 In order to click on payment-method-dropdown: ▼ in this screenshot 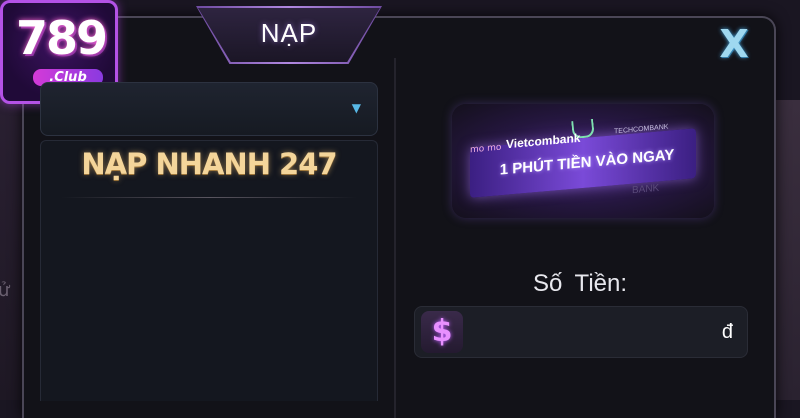, I will do `click(209, 109)`.